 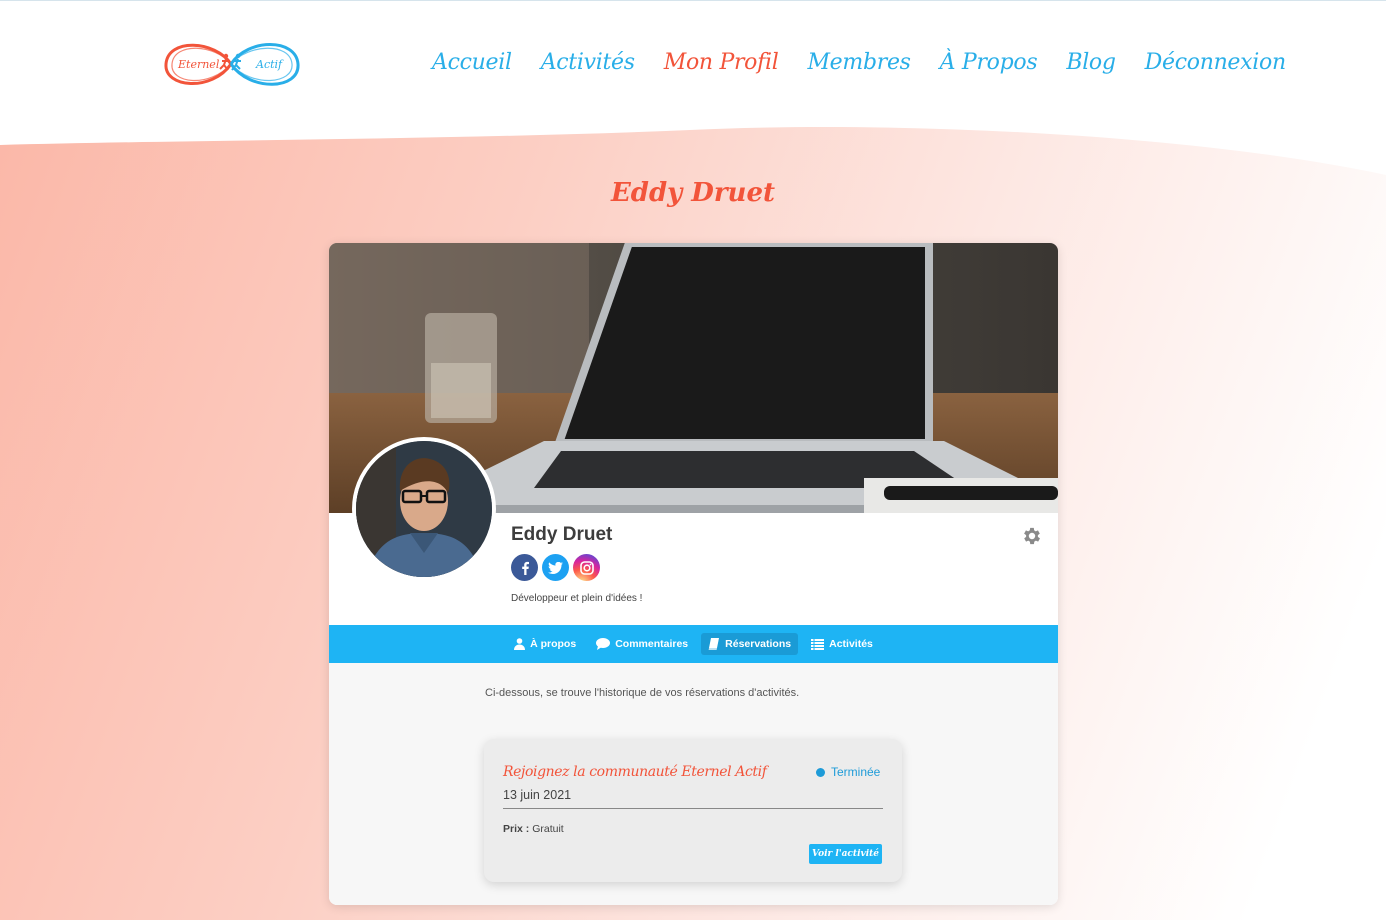 I want to click on logo-text-right: Actif, so click(x=269, y=64).